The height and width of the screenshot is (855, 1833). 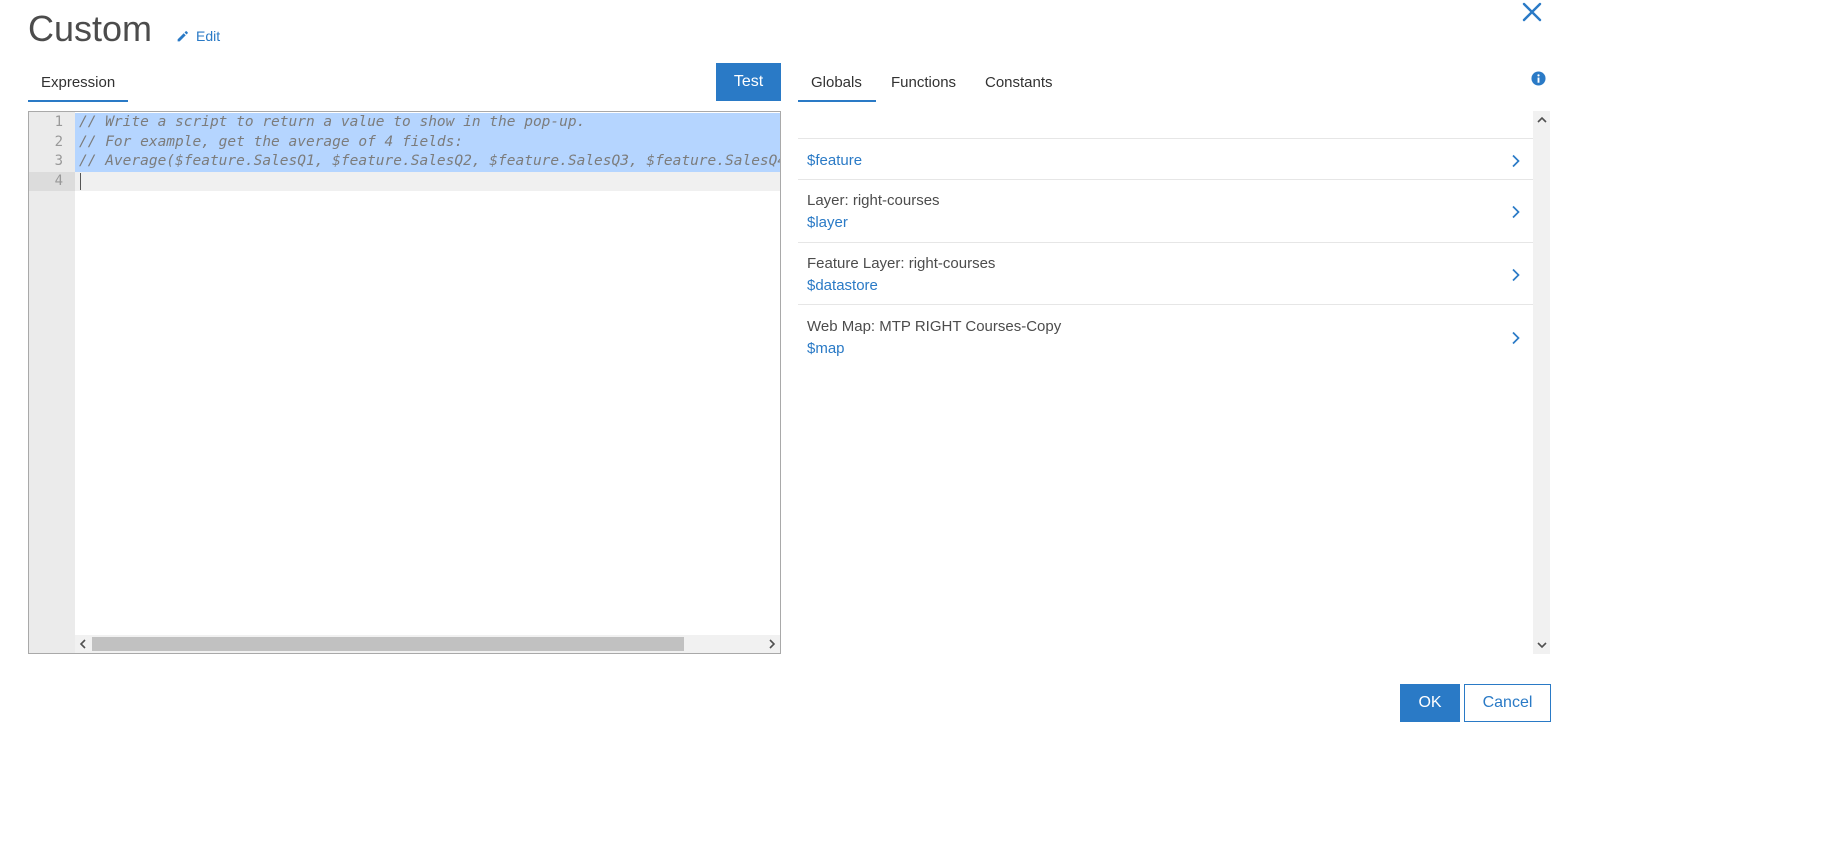 I want to click on list-item-layer: Layer: right-courses $layer, so click(x=1165, y=210).